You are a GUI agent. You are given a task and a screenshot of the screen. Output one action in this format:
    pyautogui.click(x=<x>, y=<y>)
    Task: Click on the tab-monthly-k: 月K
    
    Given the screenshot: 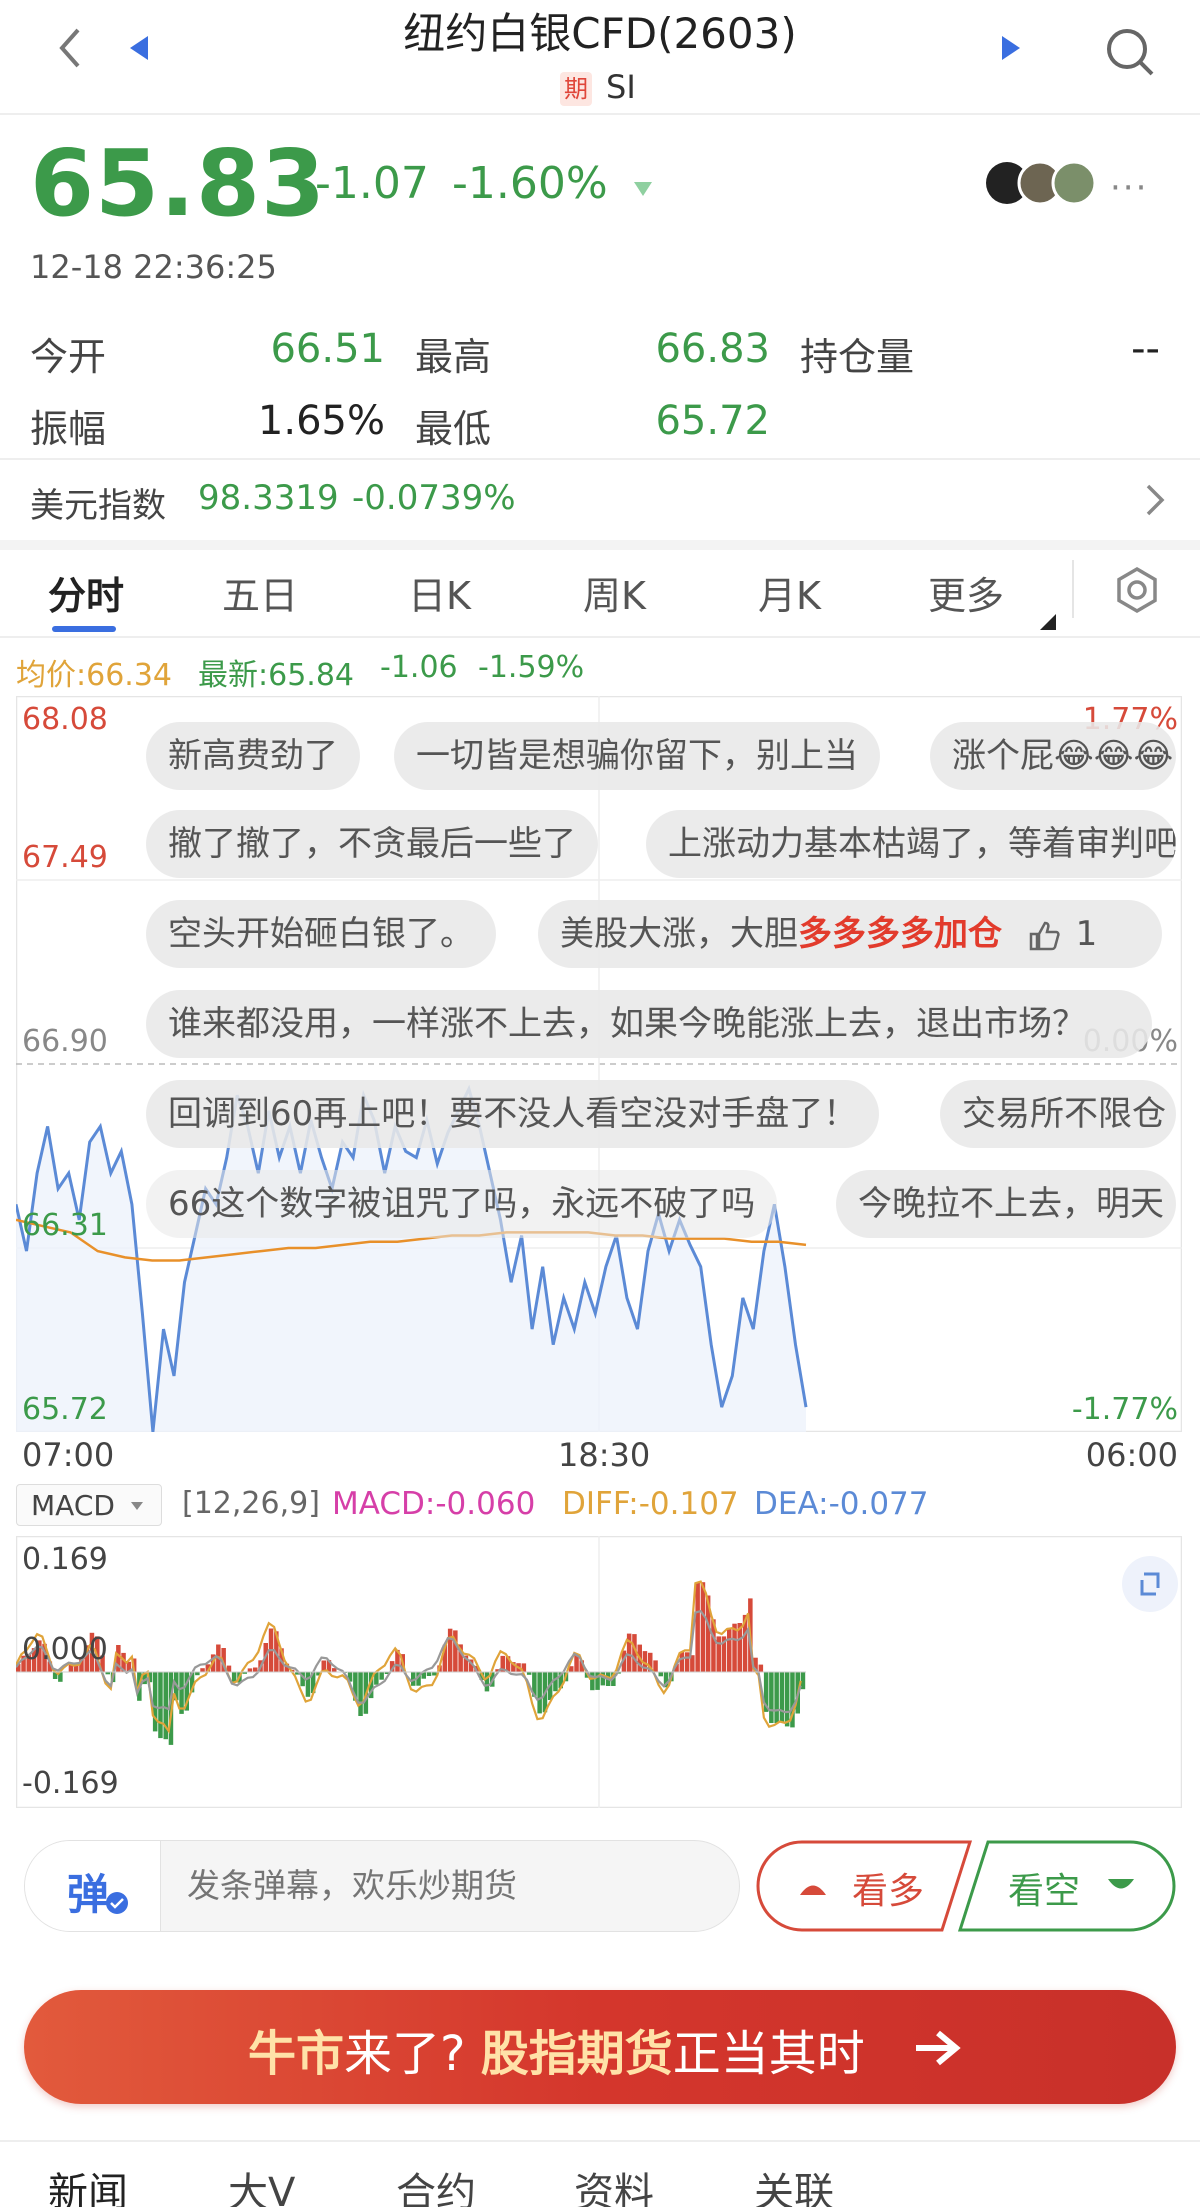 What is the action you would take?
    pyautogui.click(x=789, y=592)
    